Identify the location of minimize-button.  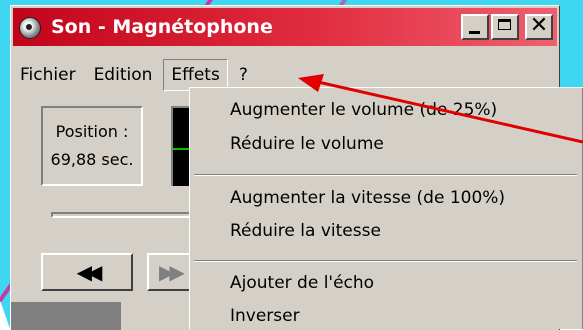
(475, 27).